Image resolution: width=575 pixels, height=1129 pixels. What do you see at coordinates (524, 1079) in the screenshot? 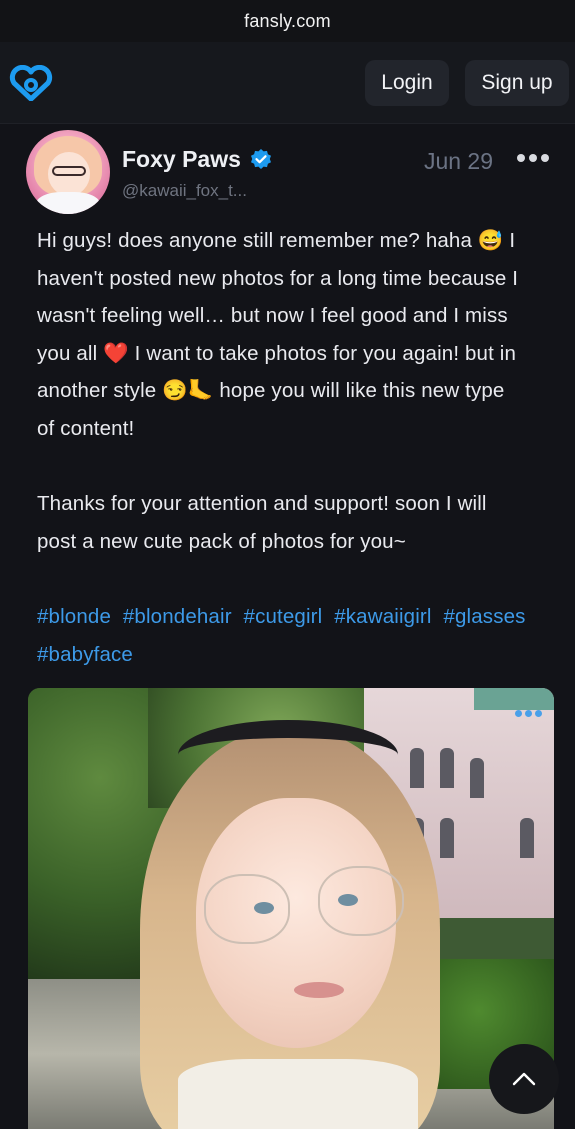
I see `chevron-up-icon` at bounding box center [524, 1079].